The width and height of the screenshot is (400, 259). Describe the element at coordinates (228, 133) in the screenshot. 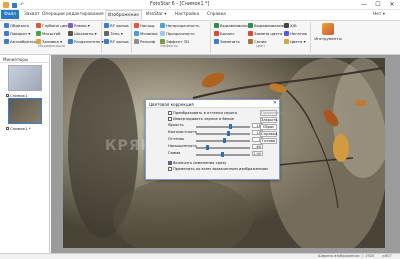

I see `contrast-slider-knob` at that location.